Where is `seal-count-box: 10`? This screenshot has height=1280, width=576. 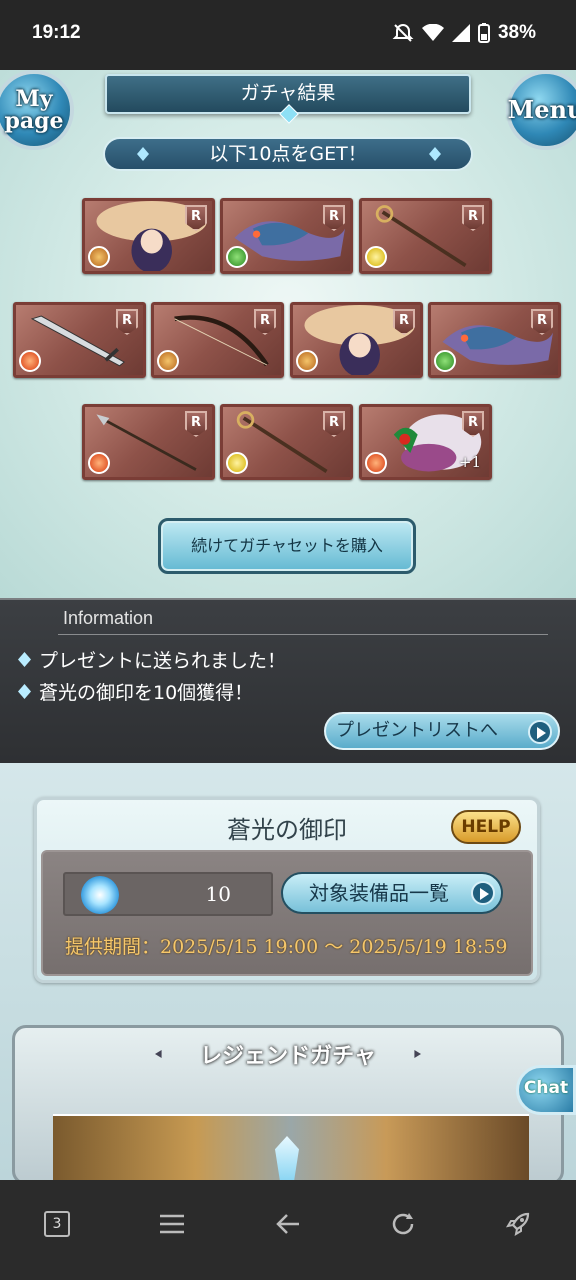
seal-count-box: 10 is located at coordinates (168, 894).